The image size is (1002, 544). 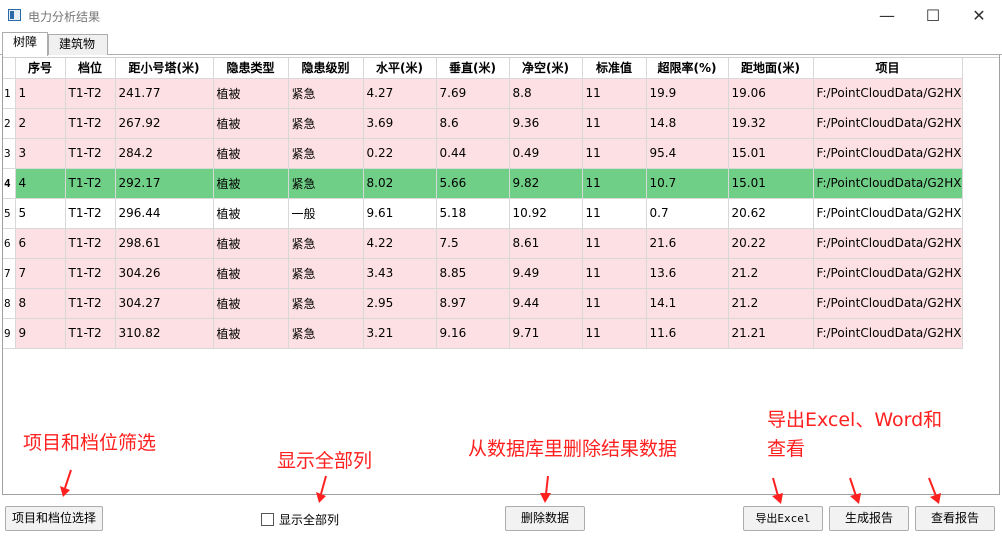 What do you see at coordinates (473, 183) in the screenshot?
I see `table-cell: 5.66` at bounding box center [473, 183].